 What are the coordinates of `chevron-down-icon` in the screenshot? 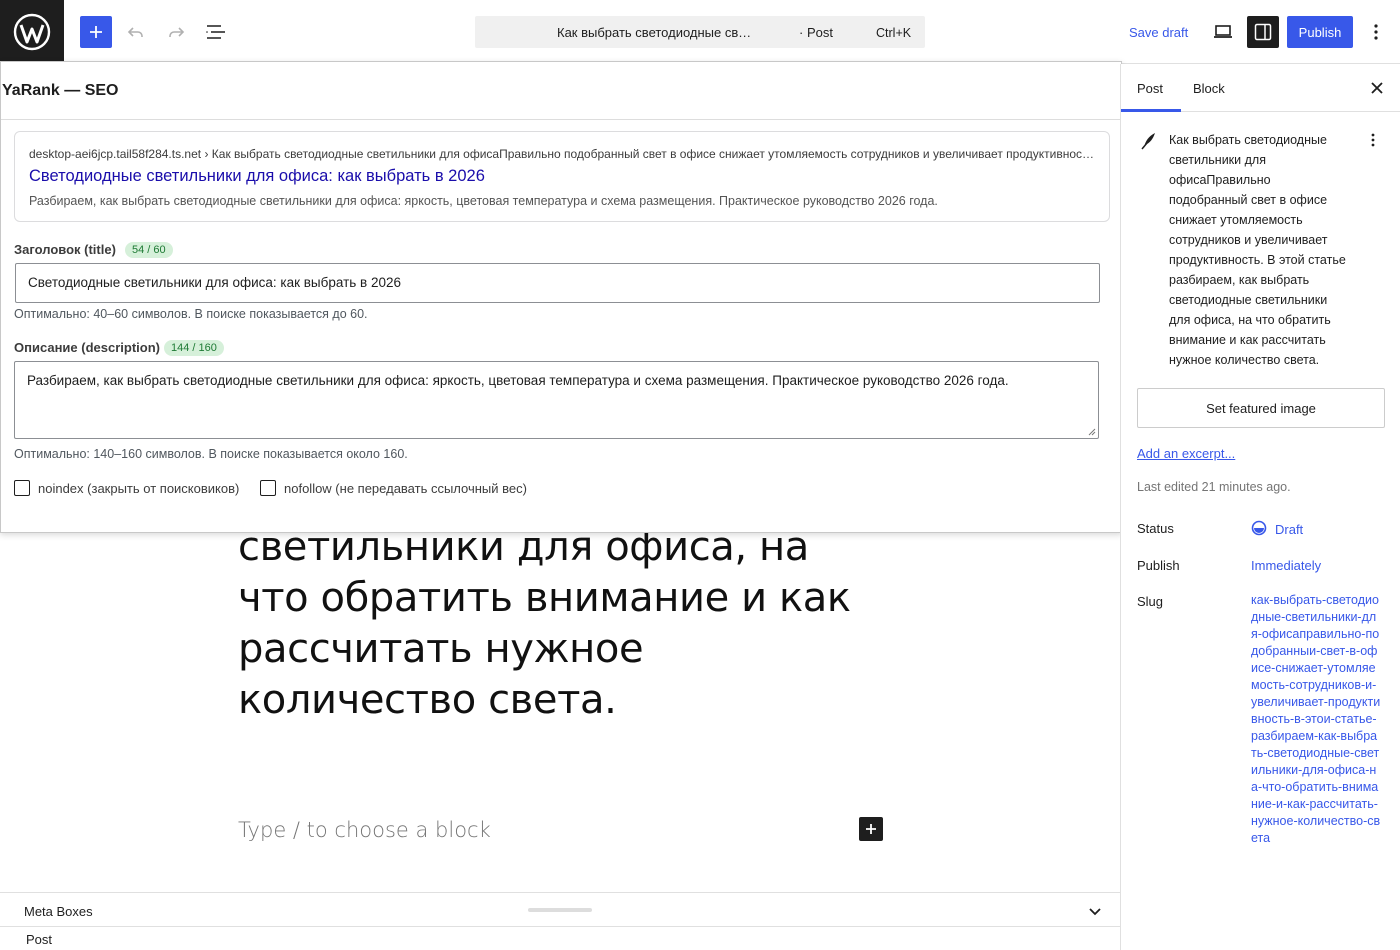 It's located at (1095, 911).